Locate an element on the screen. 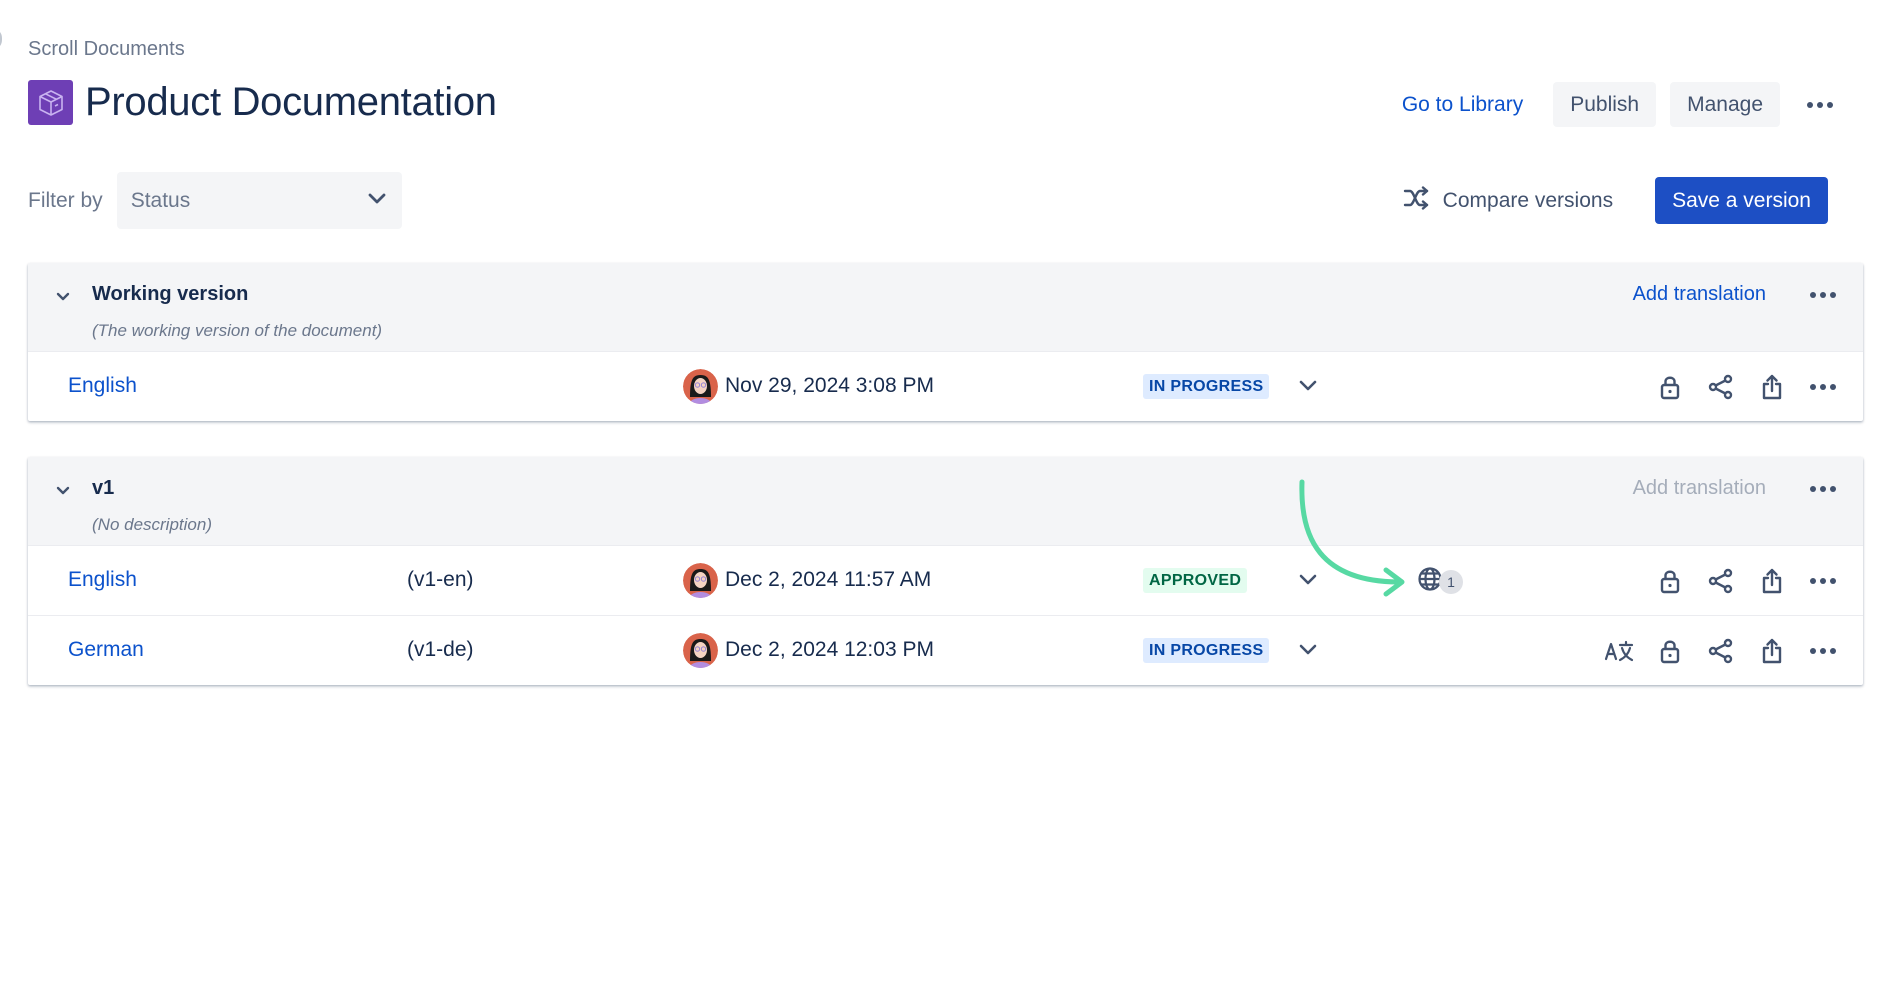 The height and width of the screenshot is (995, 1884). translations-indicator: 1 is located at coordinates (1440, 581).